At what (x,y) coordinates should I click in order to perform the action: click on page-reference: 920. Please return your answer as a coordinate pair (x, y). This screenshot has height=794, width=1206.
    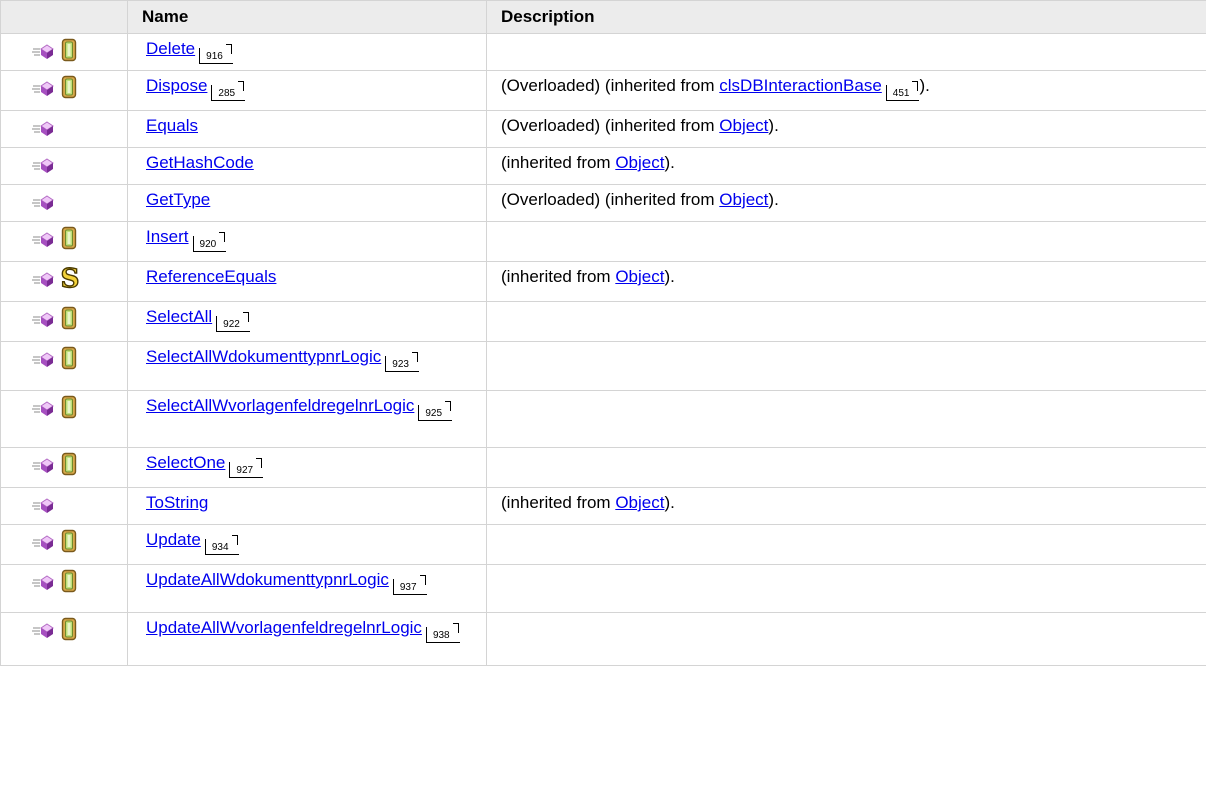
    Looking at the image, I should click on (209, 242).